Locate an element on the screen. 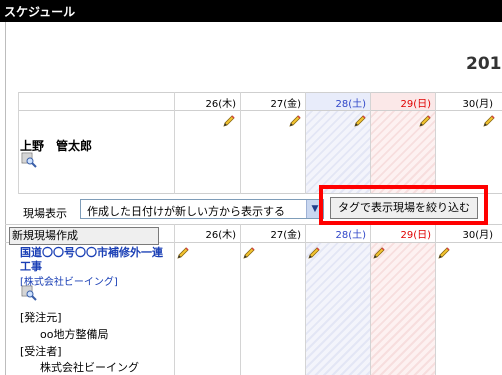  day-header-27: 27(金) is located at coordinates (285, 104).